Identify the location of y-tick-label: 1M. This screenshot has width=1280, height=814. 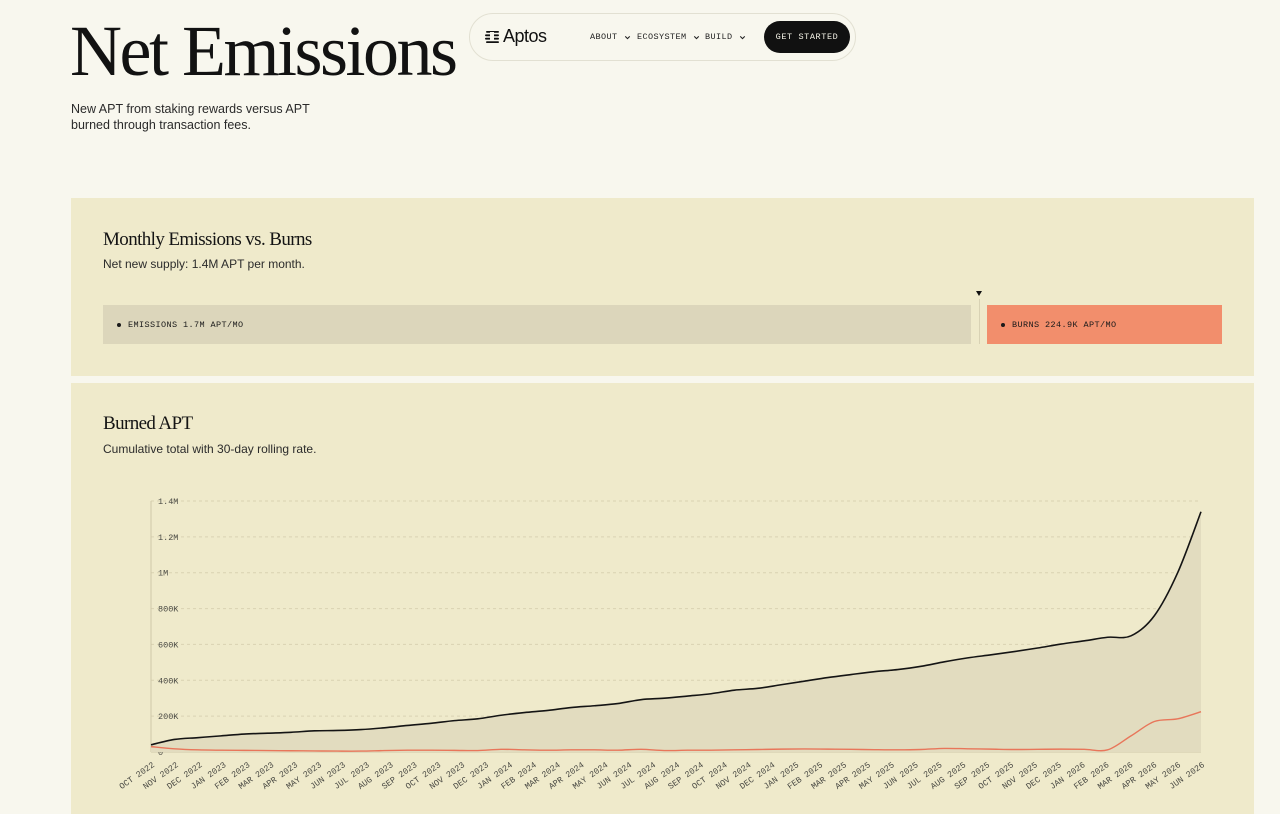
(163, 574).